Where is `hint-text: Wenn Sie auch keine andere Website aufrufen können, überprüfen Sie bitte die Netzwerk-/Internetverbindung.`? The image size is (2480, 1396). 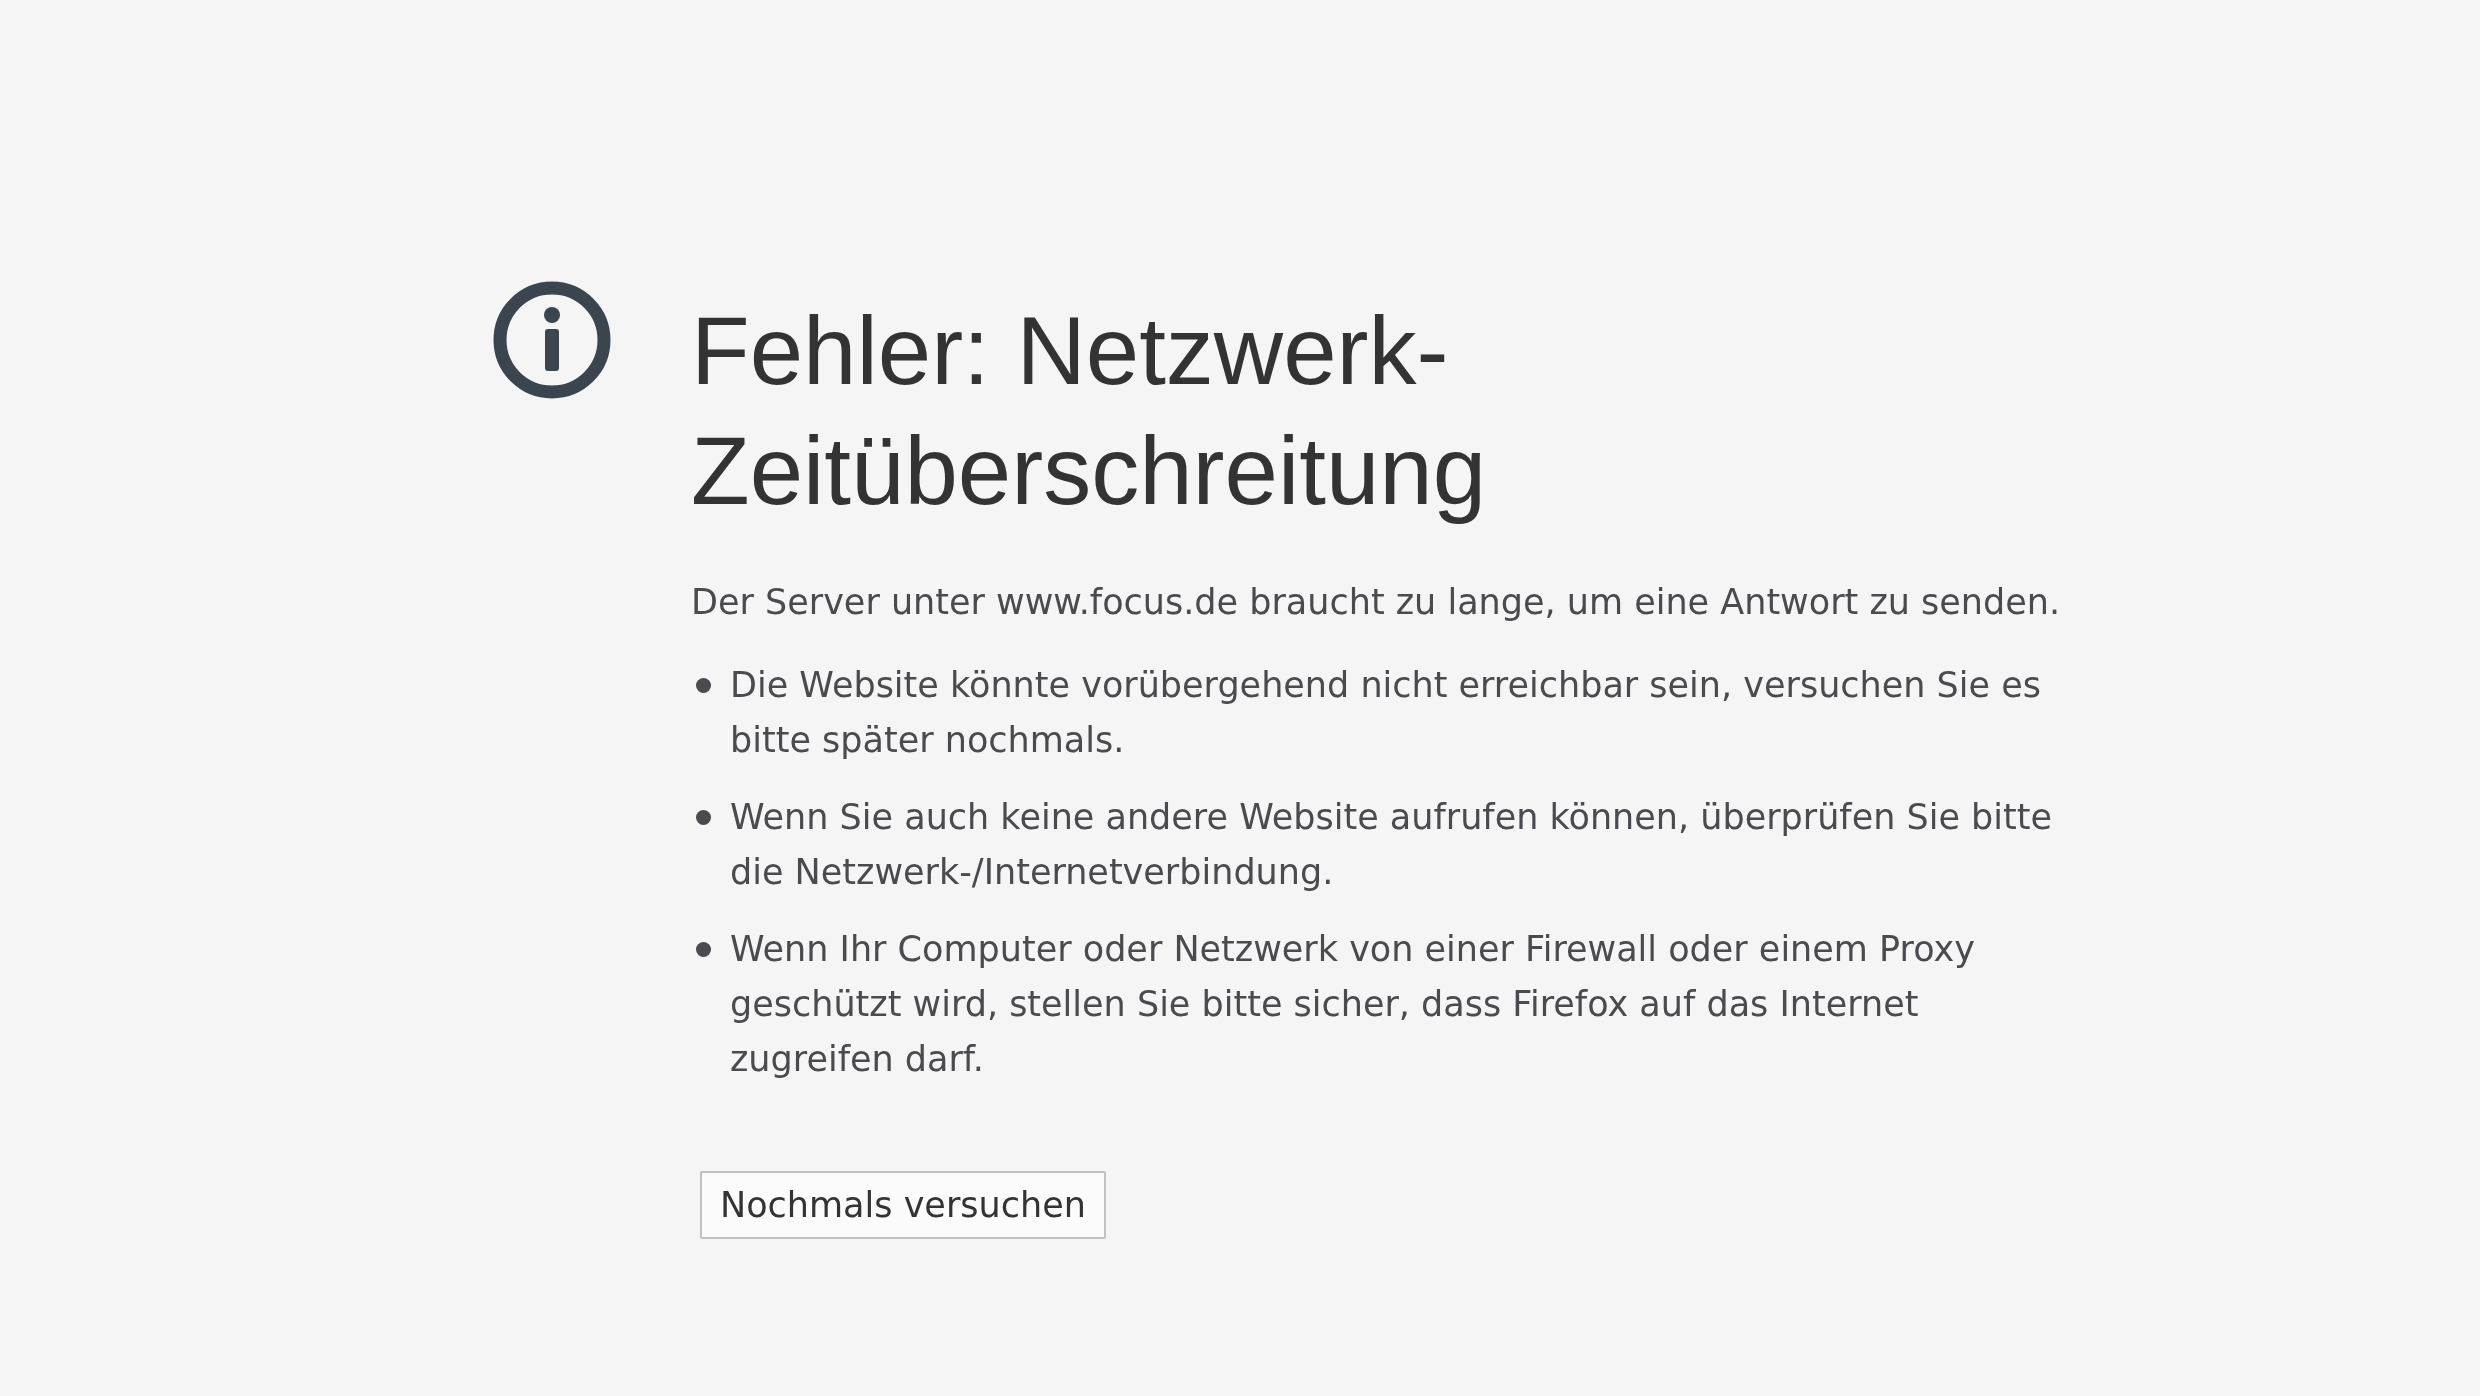 hint-text: Wenn Sie auch keine andere Website aufrufen können, überprüfen Sie bitte die Netzwerk-/Internetverbindung. is located at coordinates (1392, 845).